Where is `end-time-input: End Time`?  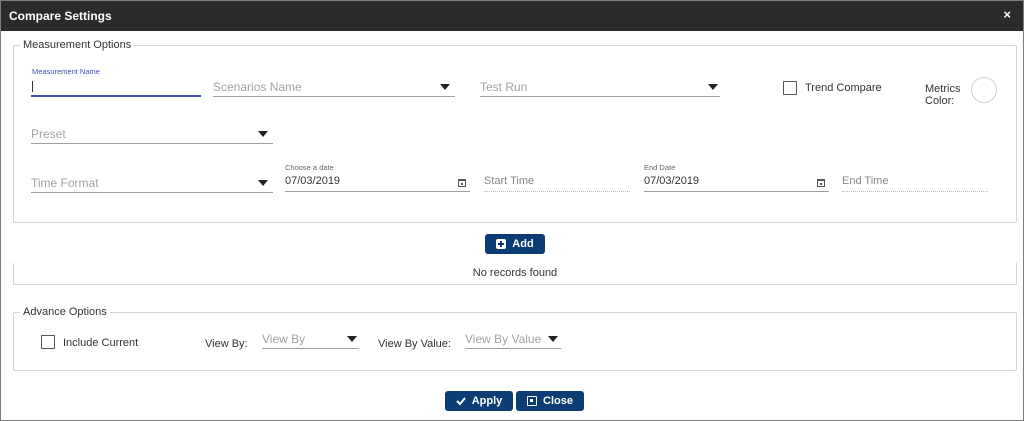
end-time-input: End Time is located at coordinates (915, 181).